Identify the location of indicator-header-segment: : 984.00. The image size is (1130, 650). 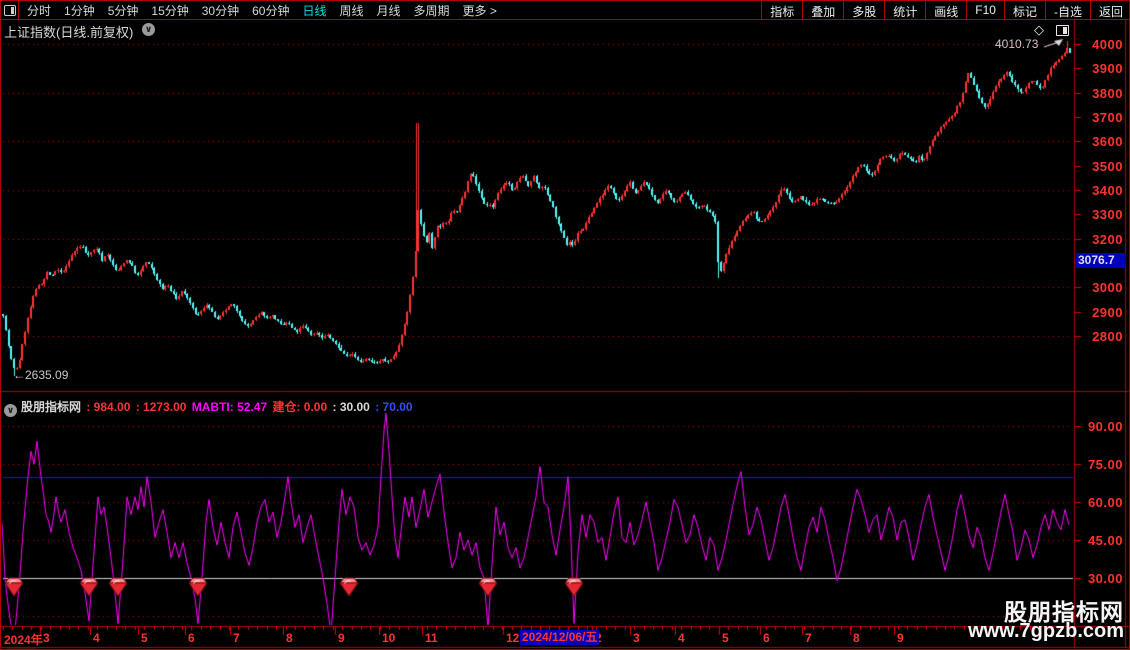
(107, 407).